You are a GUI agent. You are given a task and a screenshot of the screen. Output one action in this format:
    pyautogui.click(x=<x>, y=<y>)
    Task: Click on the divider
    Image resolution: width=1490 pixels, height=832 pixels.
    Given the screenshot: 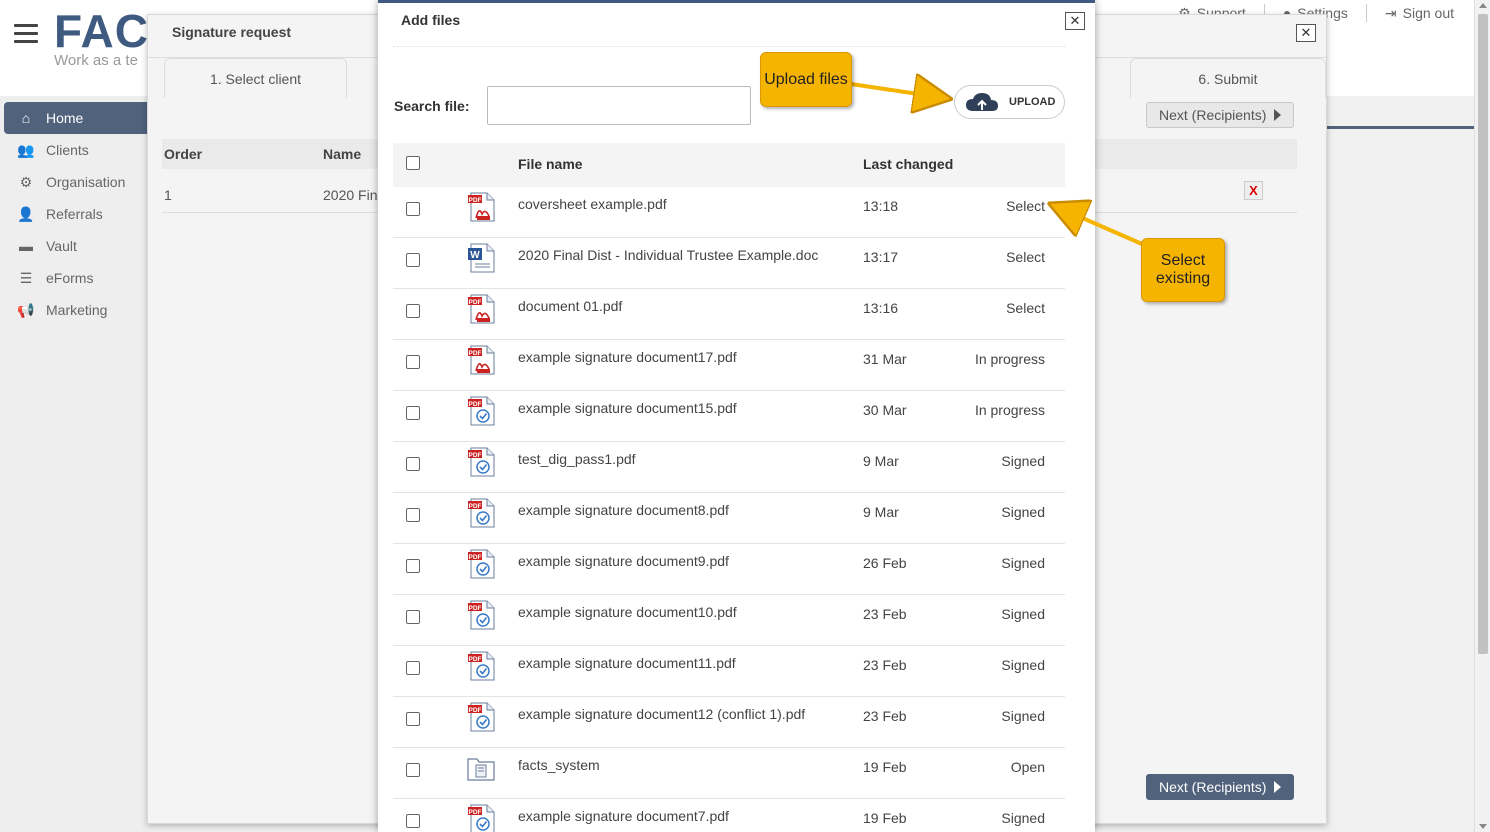 What is the action you would take?
    pyautogui.click(x=729, y=46)
    